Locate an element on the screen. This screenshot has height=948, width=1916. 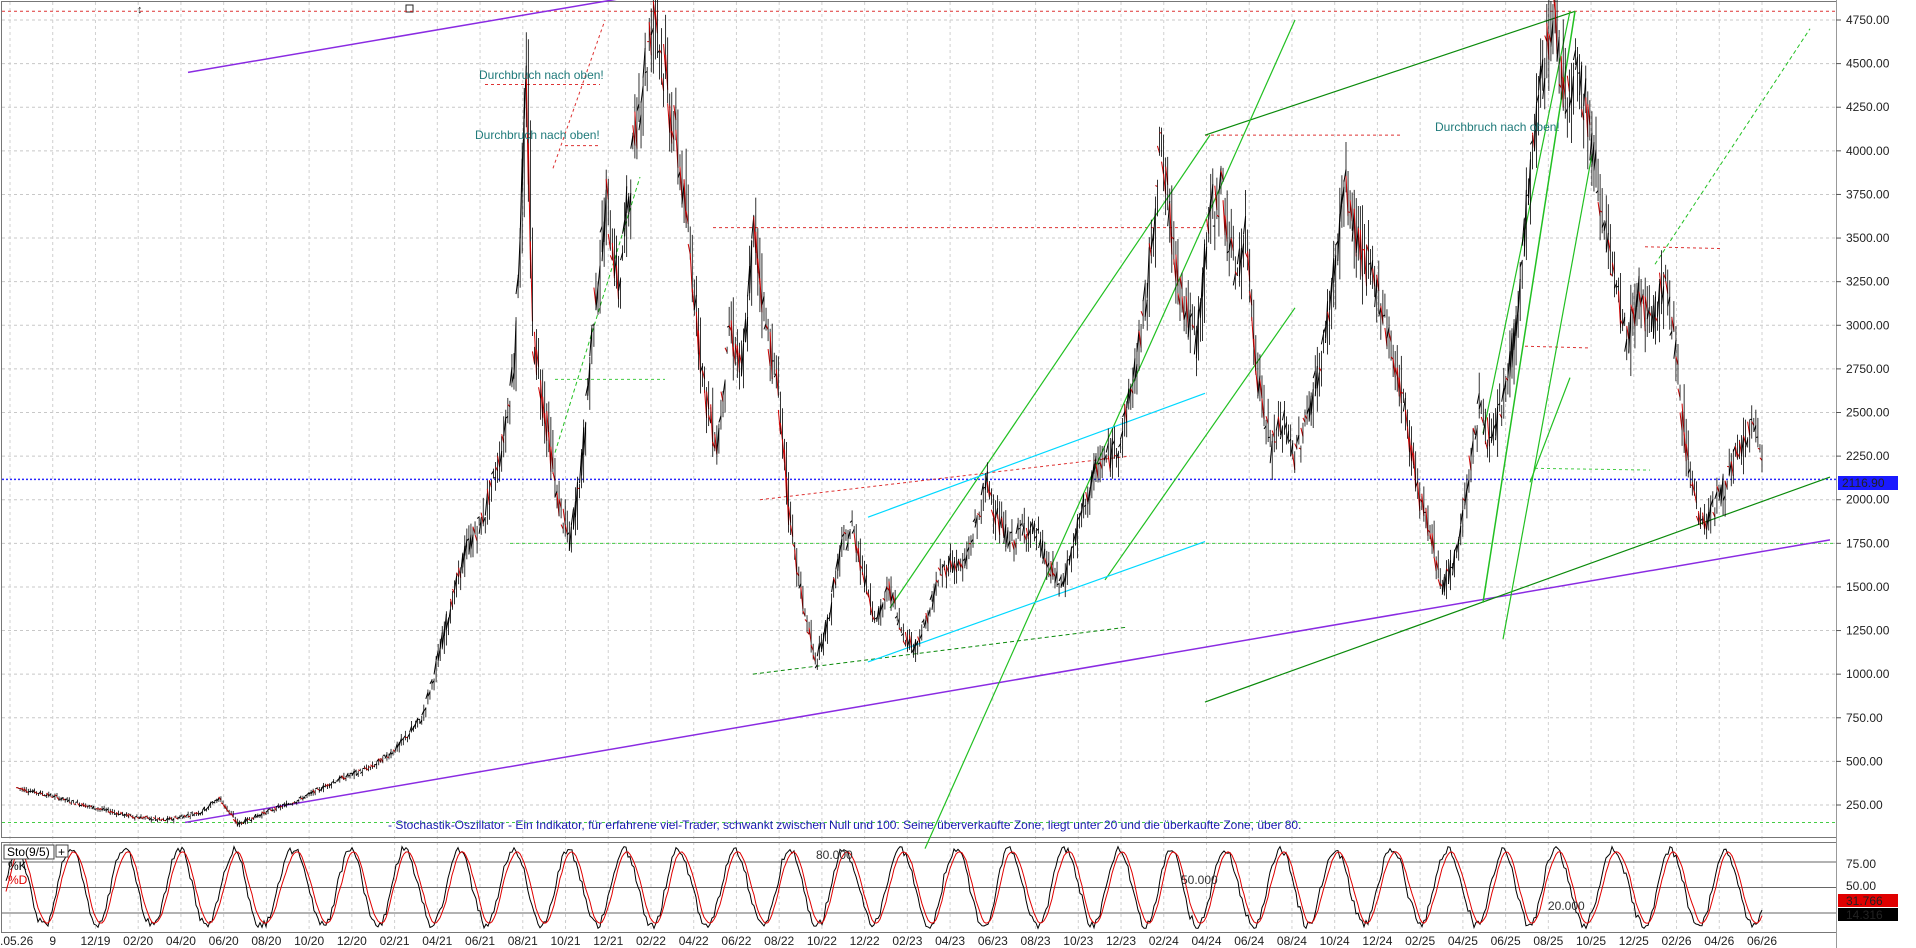
y-tick-label: 1250.00 is located at coordinates (1868, 631).